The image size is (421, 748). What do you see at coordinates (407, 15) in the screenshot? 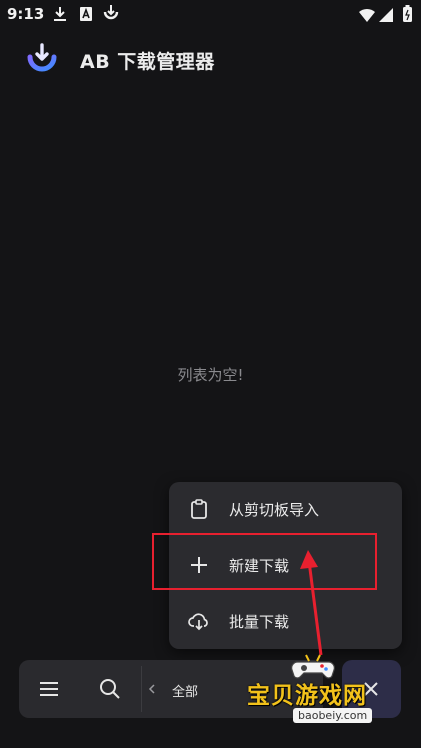
I see `battery-icon` at bounding box center [407, 15].